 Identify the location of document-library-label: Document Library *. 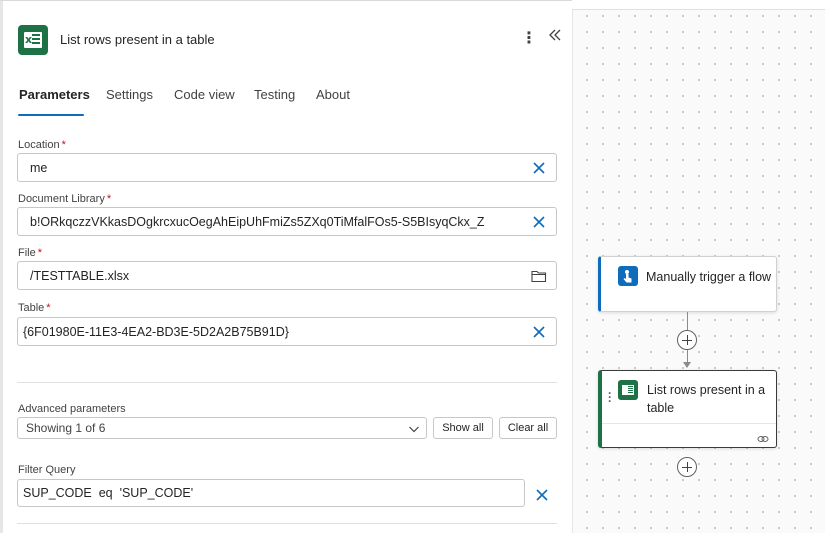
(65, 199).